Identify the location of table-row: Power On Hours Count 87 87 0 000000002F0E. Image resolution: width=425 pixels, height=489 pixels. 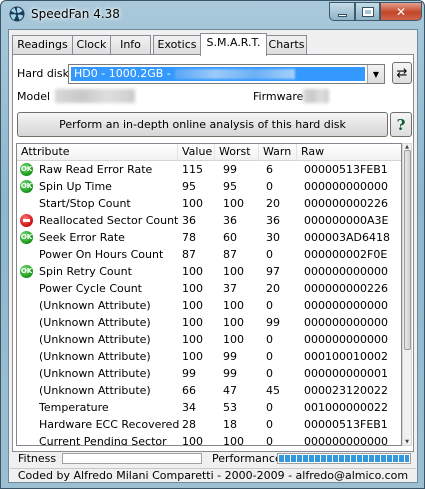
(209, 254).